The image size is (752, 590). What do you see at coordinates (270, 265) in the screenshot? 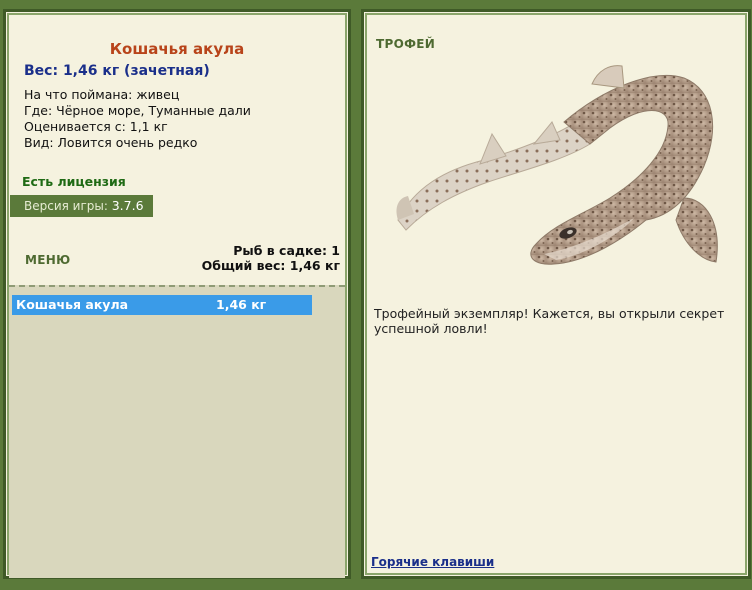
I see `keepnet-total-weight: Общий вес: 1,46 кг` at bounding box center [270, 265].